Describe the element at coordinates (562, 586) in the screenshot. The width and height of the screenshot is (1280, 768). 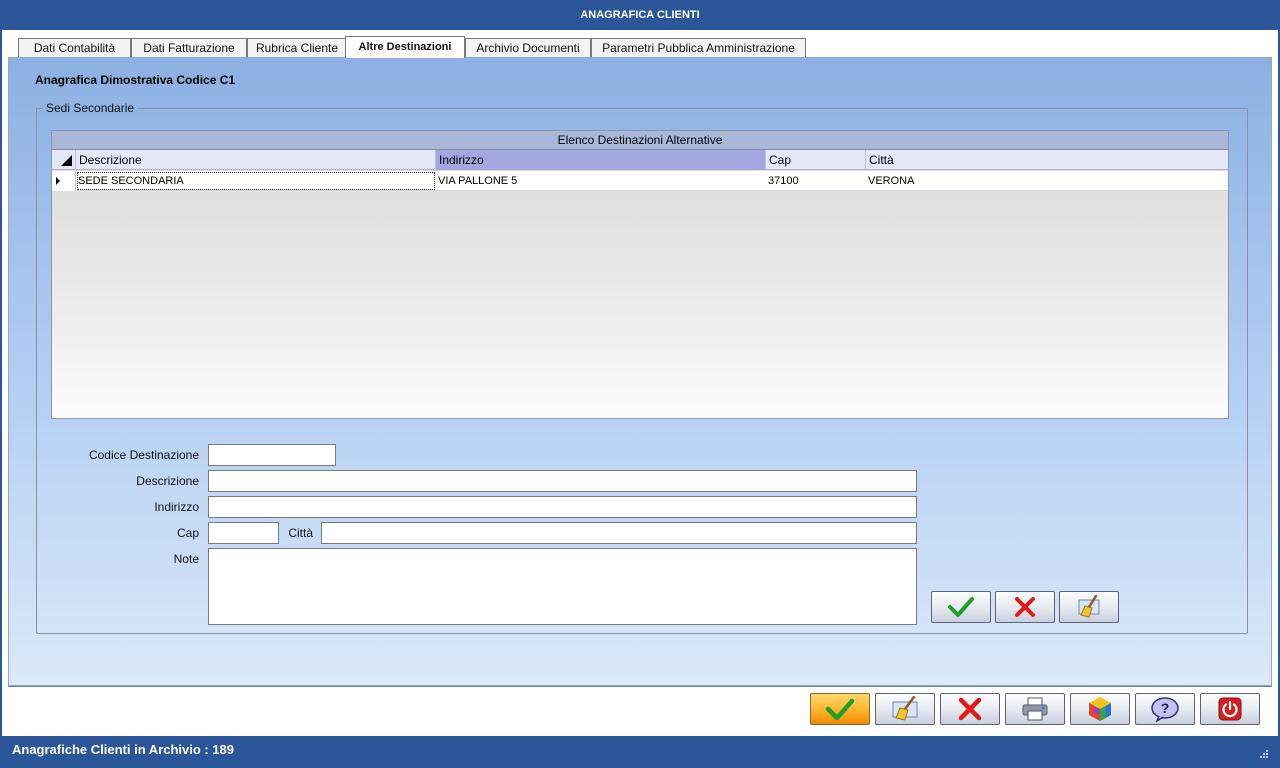
I see `note-textarea` at that location.